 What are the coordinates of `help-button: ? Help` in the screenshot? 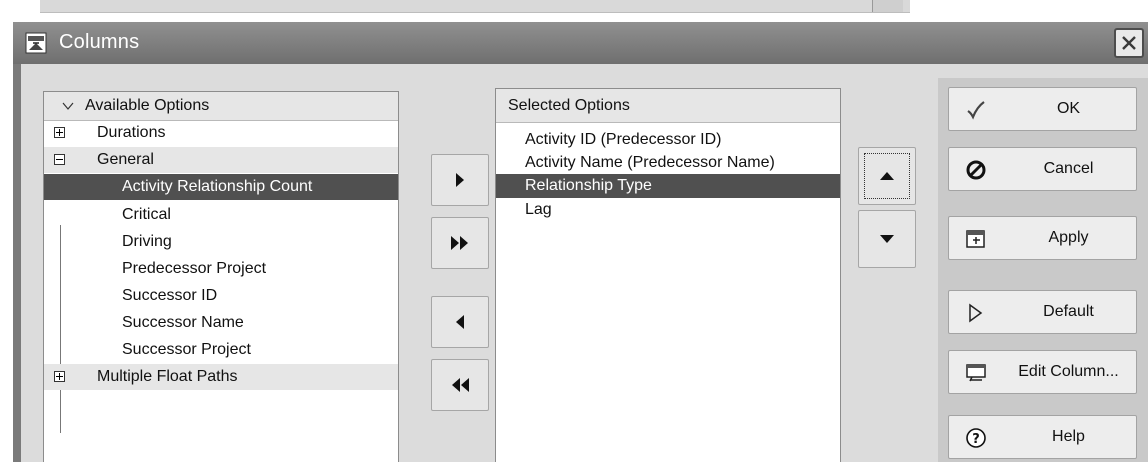 It's located at (1042, 437).